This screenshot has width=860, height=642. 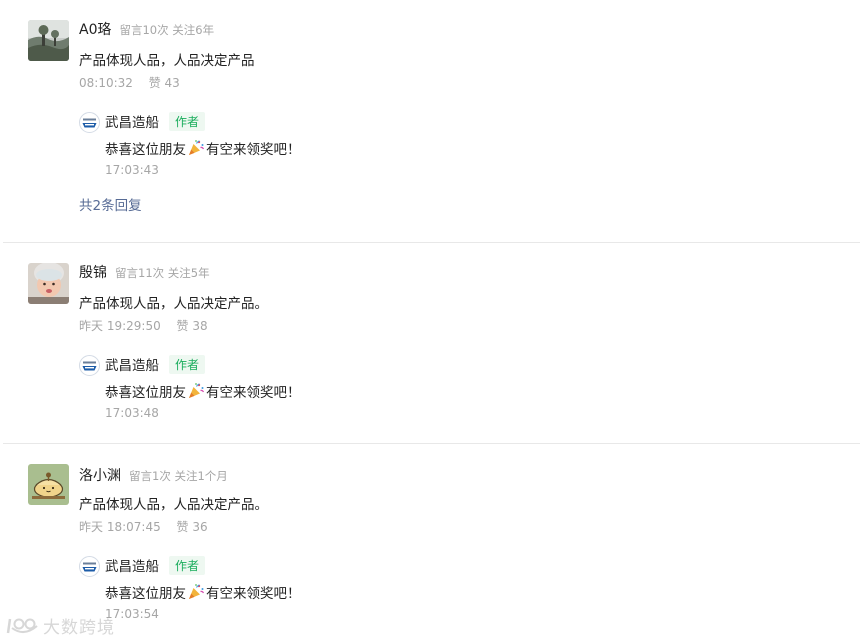 I want to click on comment-time: 昨天 19:29:50, so click(x=120, y=326).